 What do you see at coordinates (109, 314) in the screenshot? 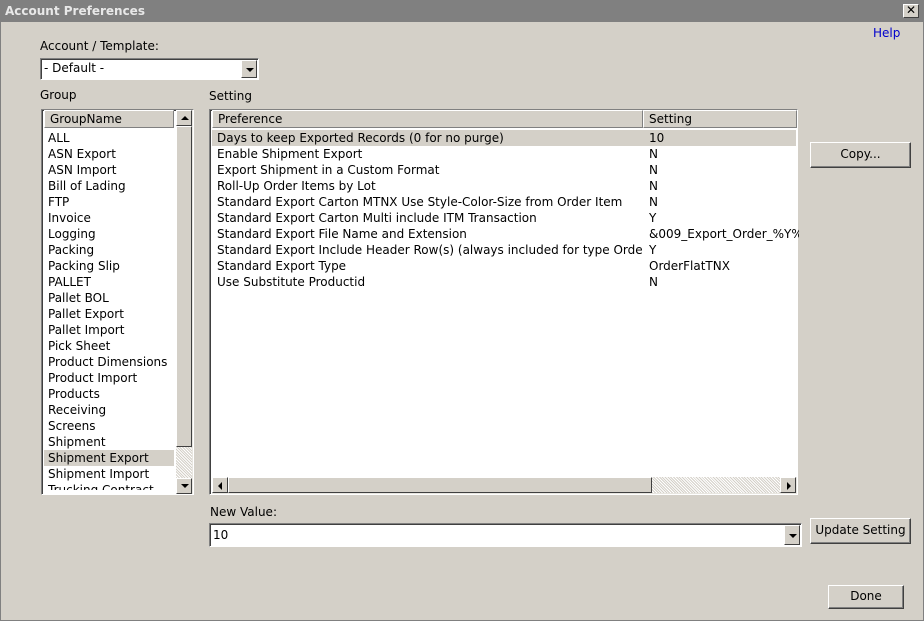
I see `group-item: Pallet Export` at bounding box center [109, 314].